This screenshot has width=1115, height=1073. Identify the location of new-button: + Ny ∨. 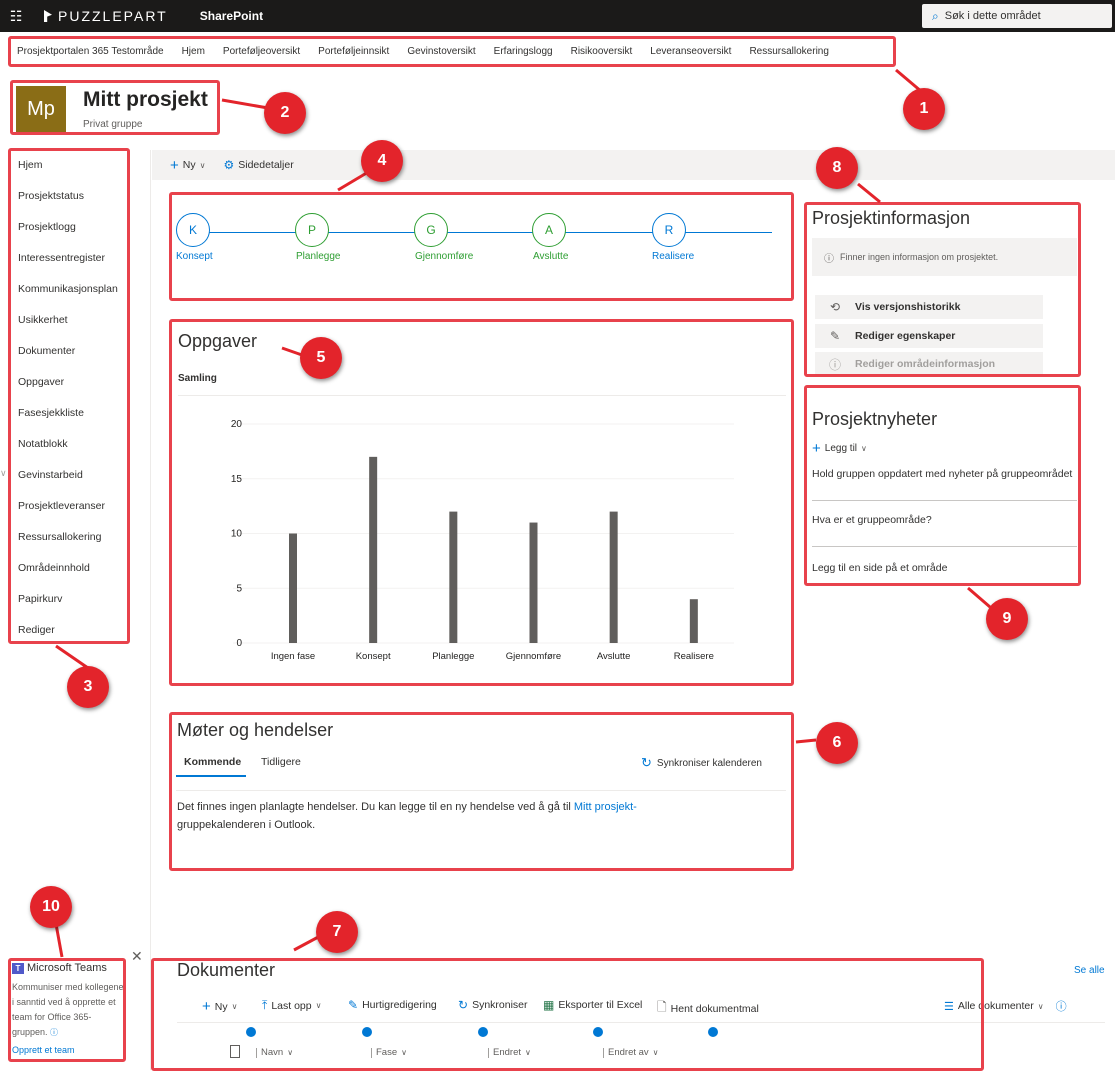
(187, 165).